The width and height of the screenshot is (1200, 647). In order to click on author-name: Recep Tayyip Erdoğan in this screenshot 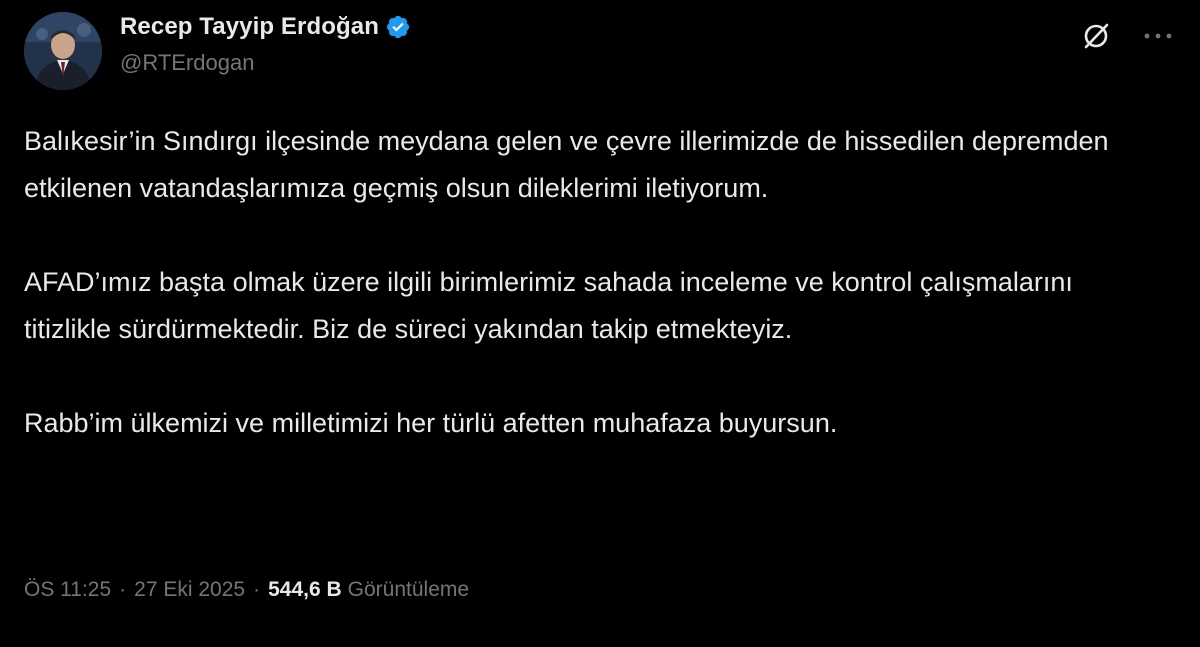, I will do `click(249, 27)`.